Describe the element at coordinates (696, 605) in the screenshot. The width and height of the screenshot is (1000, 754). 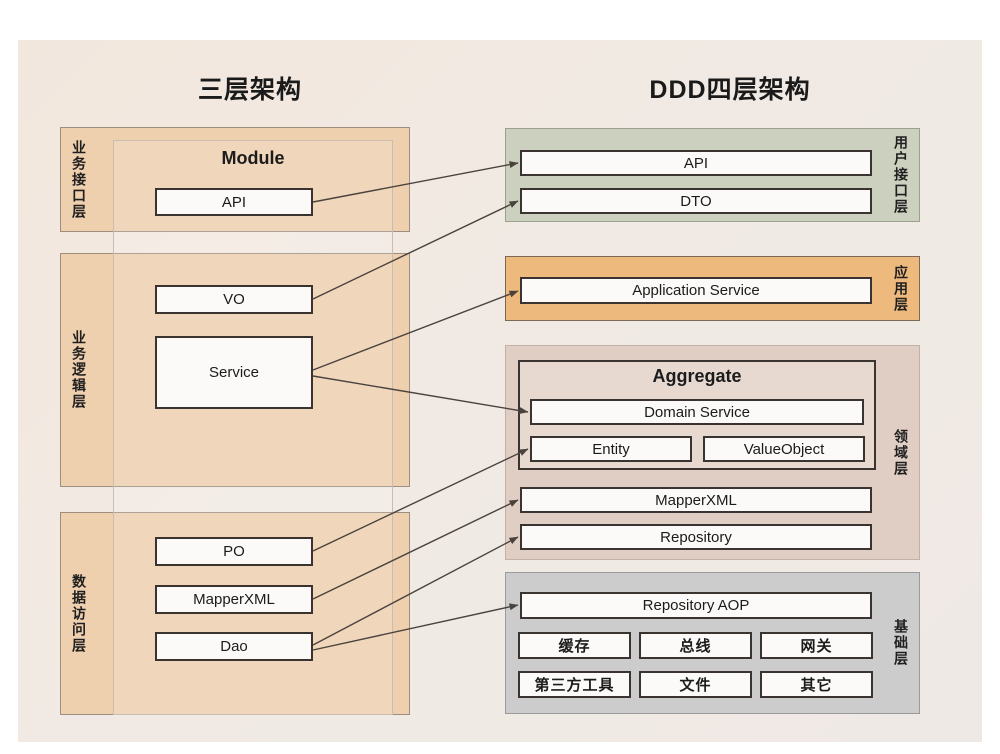
I see `right-item-repository-aop: Repository AOP` at that location.